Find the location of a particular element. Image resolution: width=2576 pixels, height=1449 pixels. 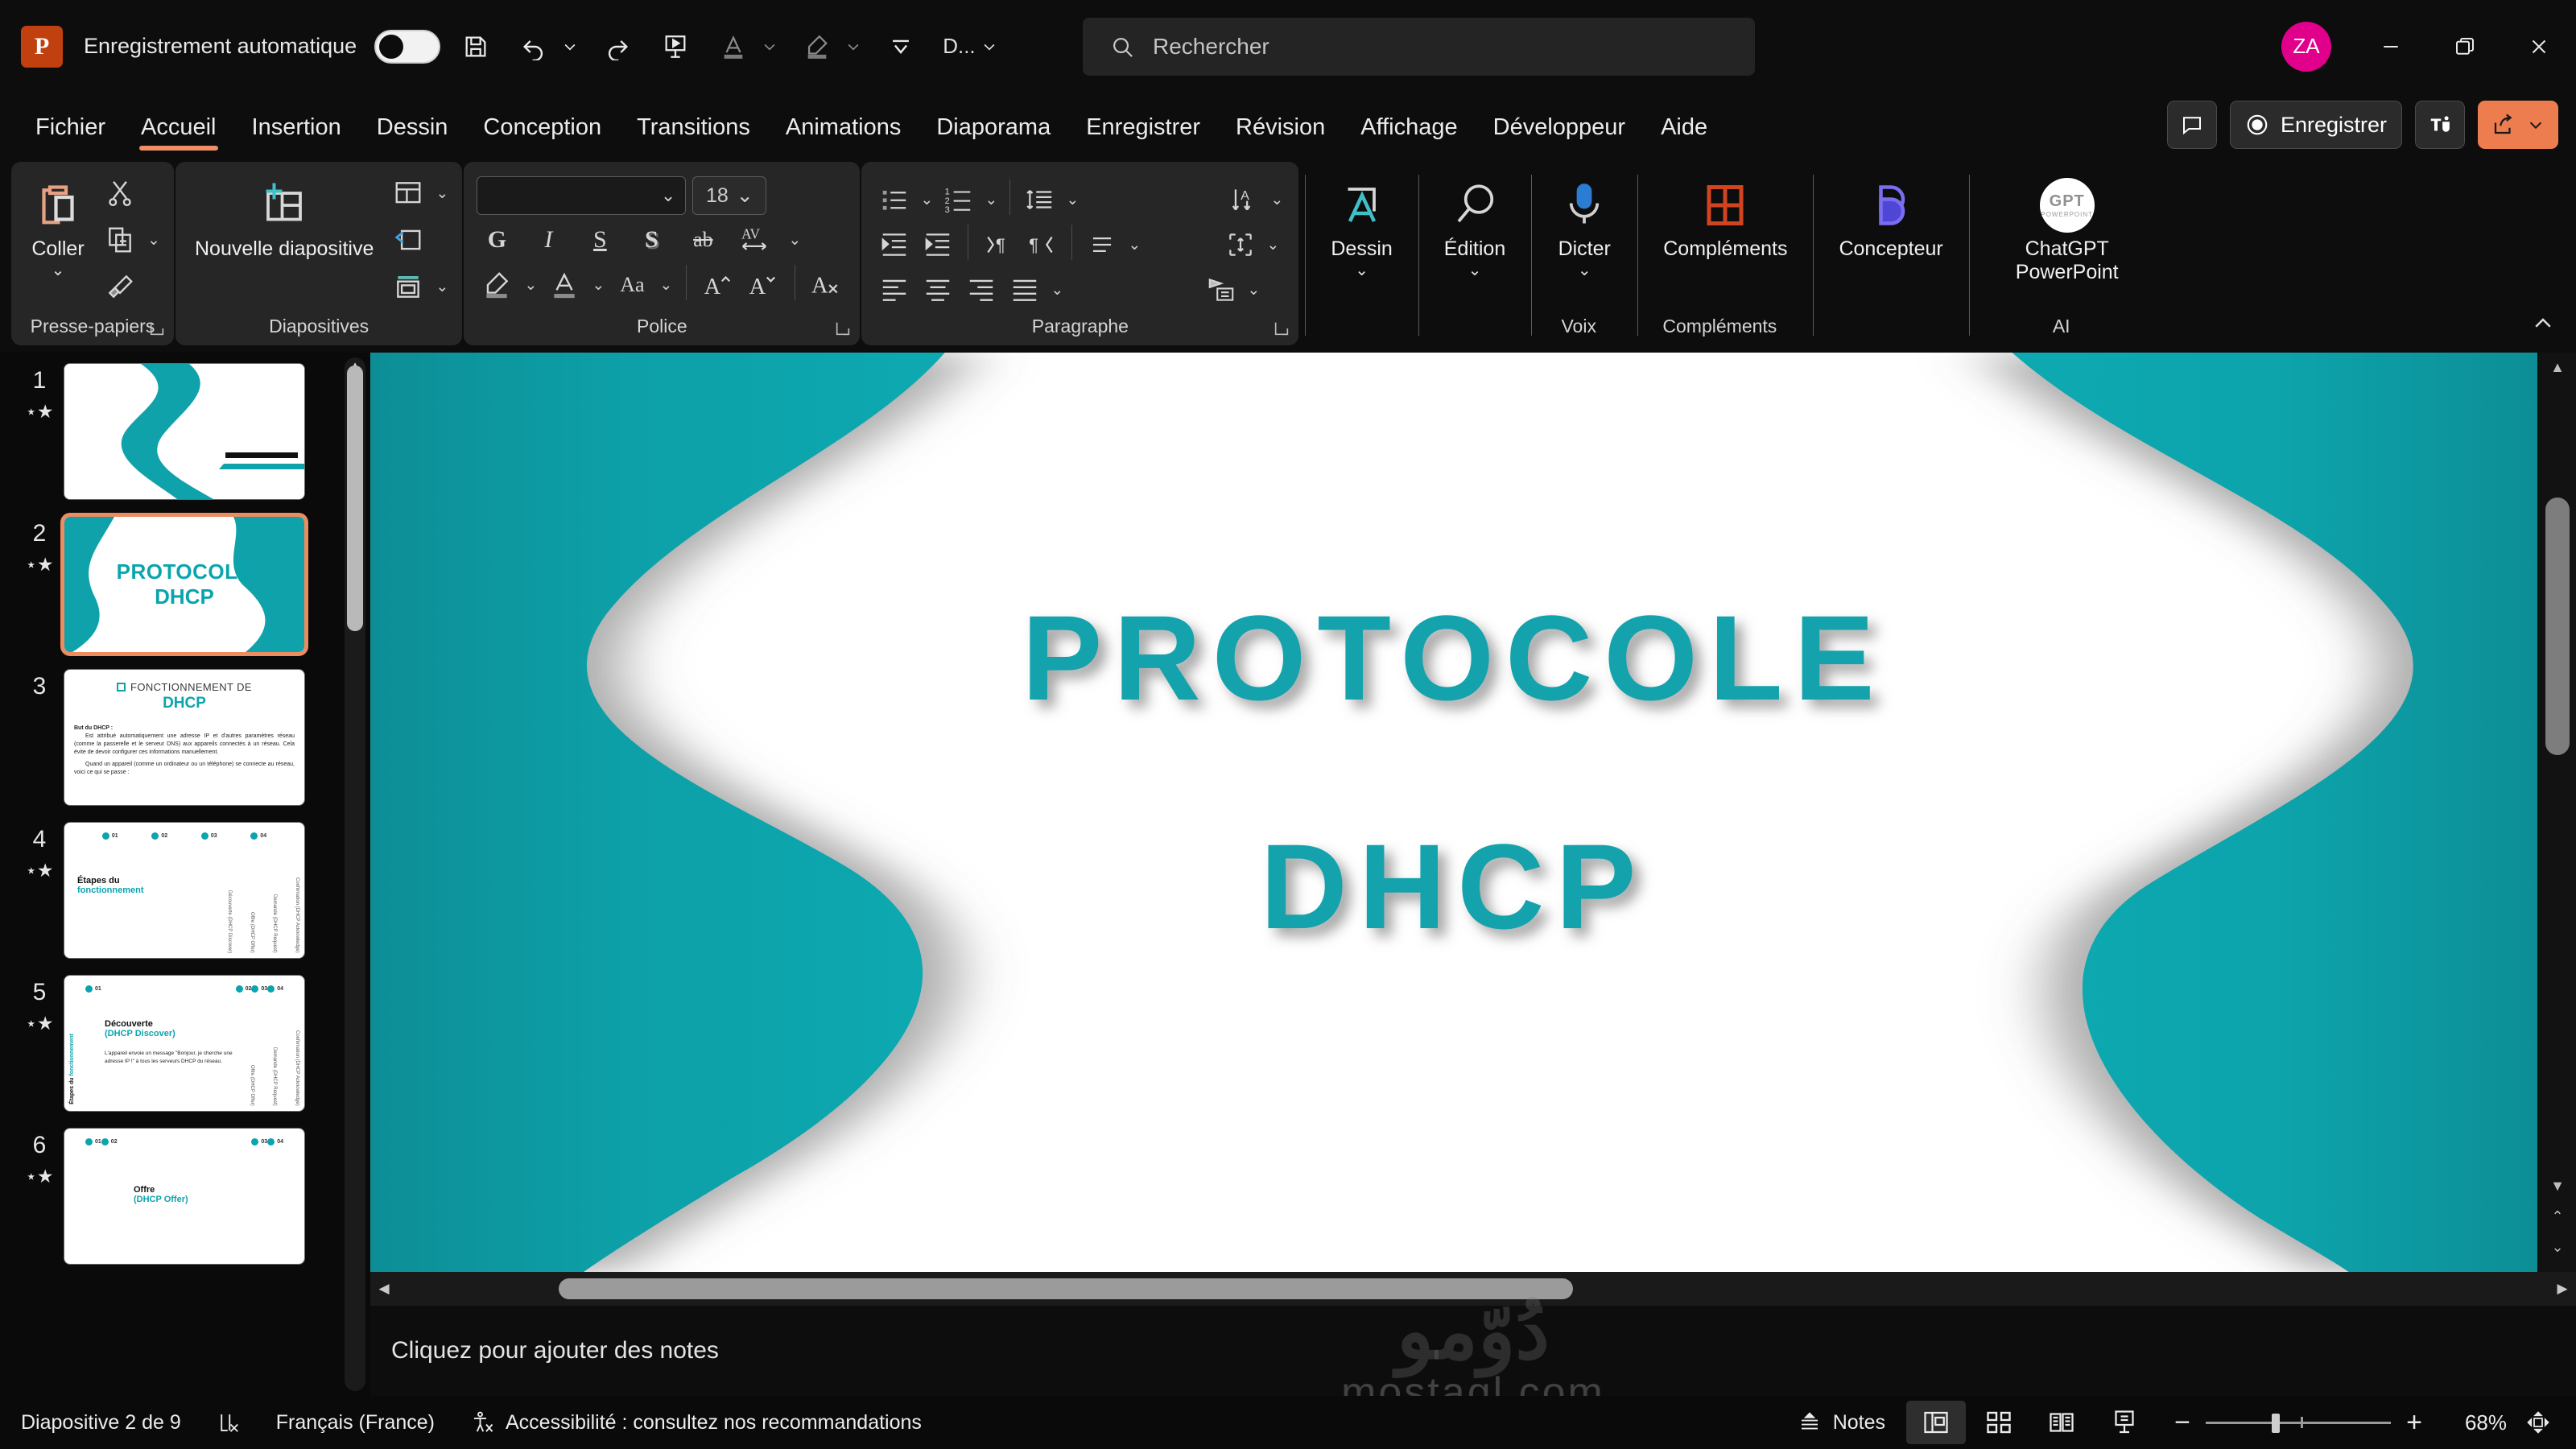

tab-conception: Conception is located at coordinates (542, 134).